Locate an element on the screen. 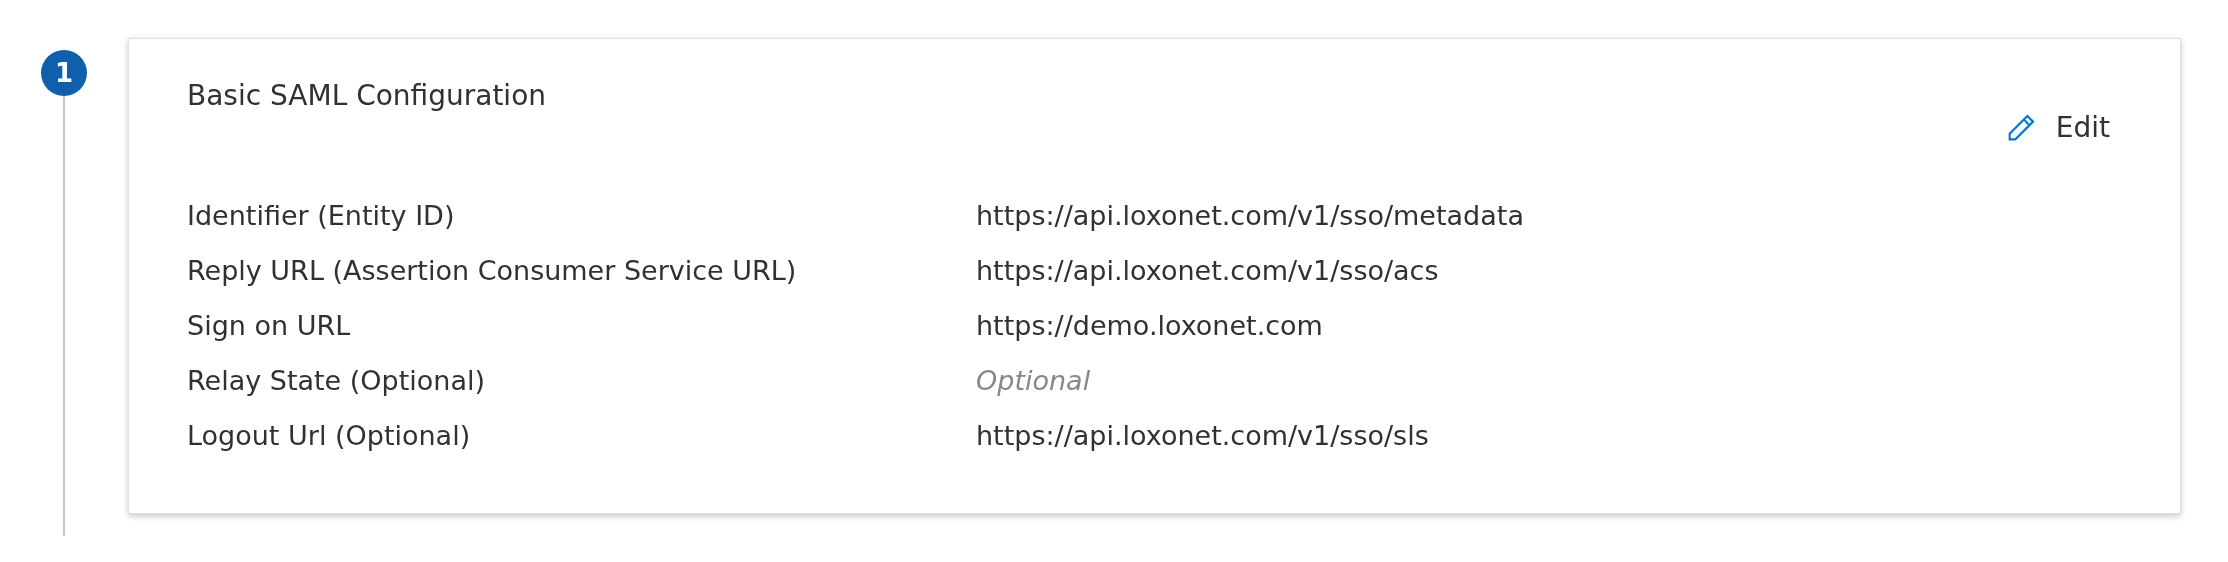  field-label: Relay State (Optional) is located at coordinates (337, 381).